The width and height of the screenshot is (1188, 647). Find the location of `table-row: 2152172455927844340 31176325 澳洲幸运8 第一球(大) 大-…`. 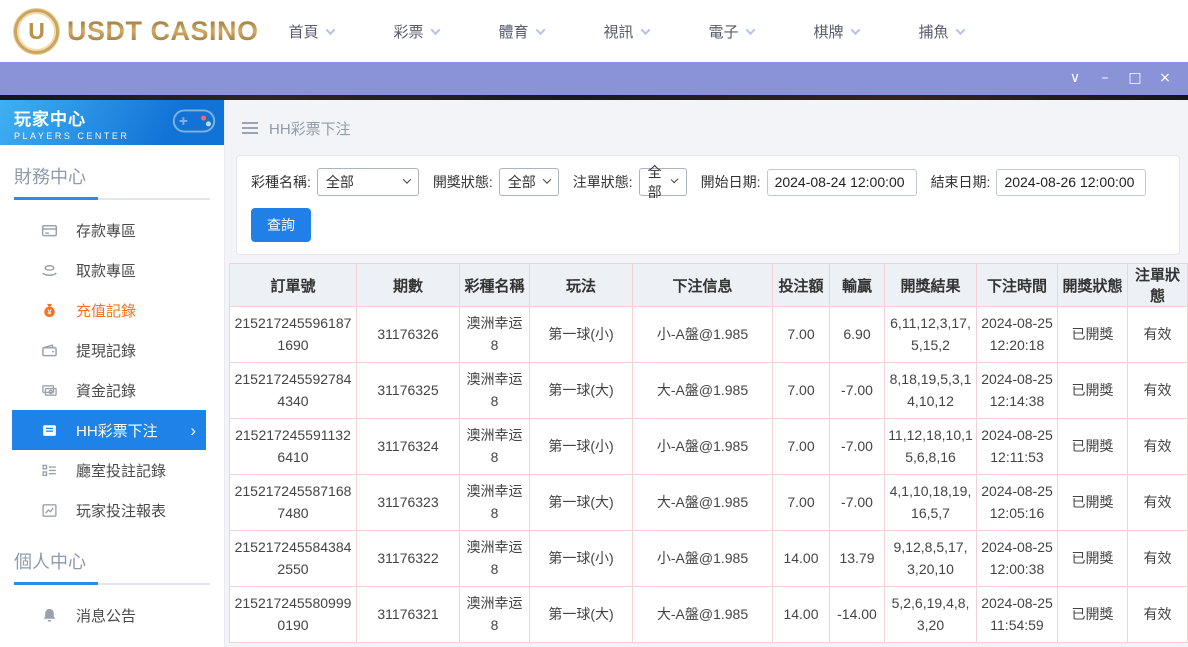

table-row: 2152172455927844340 31176325 澳洲幸运8 第一球(大) 大-… is located at coordinates (708, 390).